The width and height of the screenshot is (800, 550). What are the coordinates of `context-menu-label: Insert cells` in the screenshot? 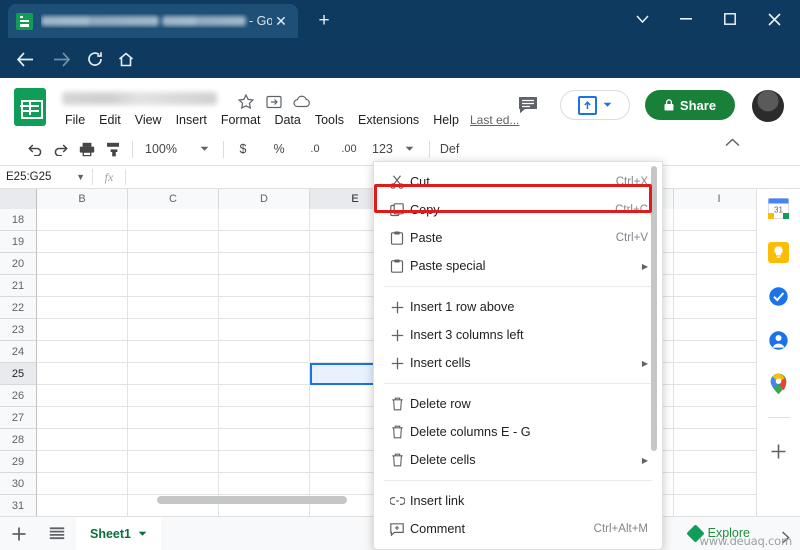 It's located at (440, 363).